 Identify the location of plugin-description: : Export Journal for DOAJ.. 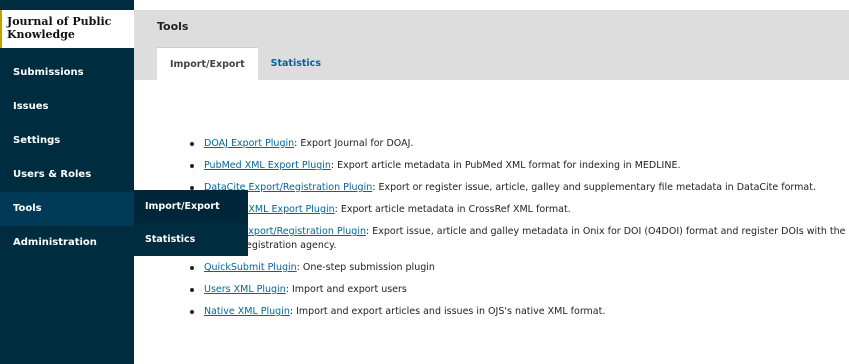
(354, 143).